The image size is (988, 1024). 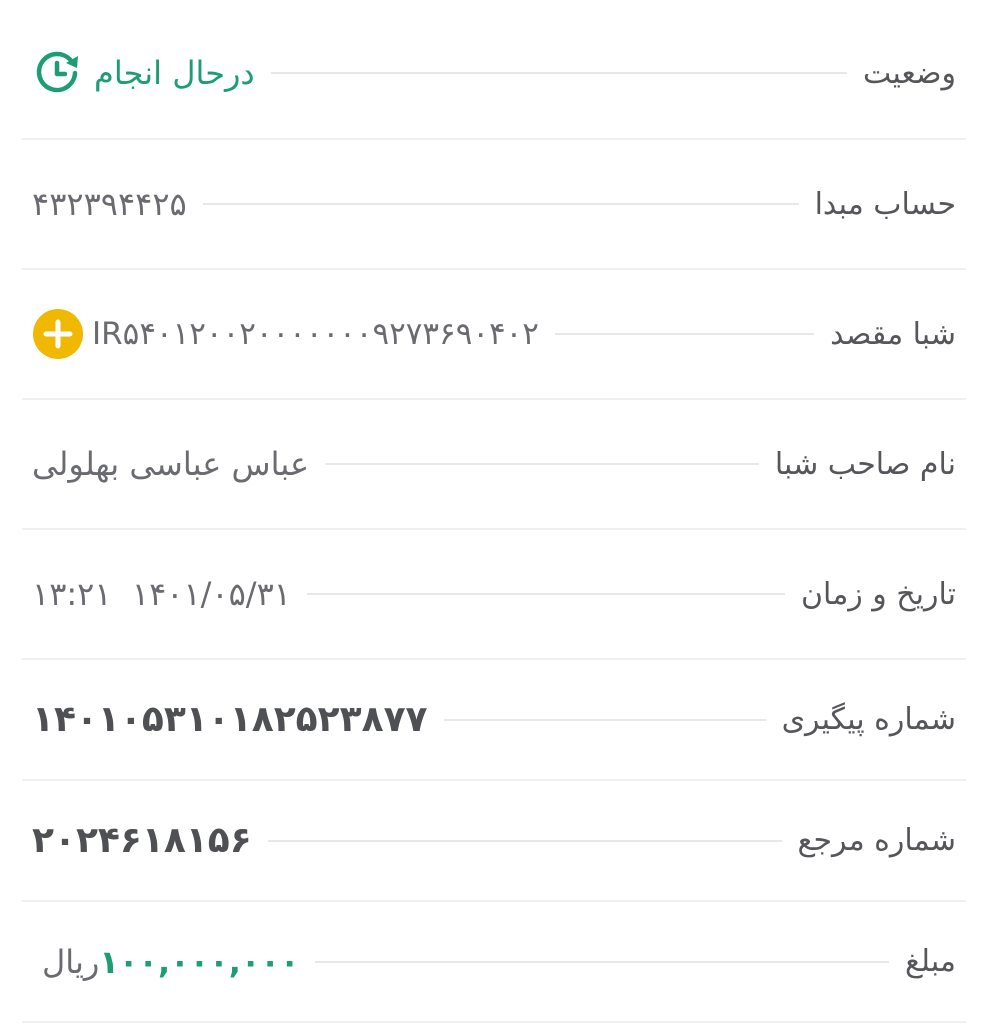 What do you see at coordinates (71, 961) in the screenshot?
I see `amount-currency: ریال` at bounding box center [71, 961].